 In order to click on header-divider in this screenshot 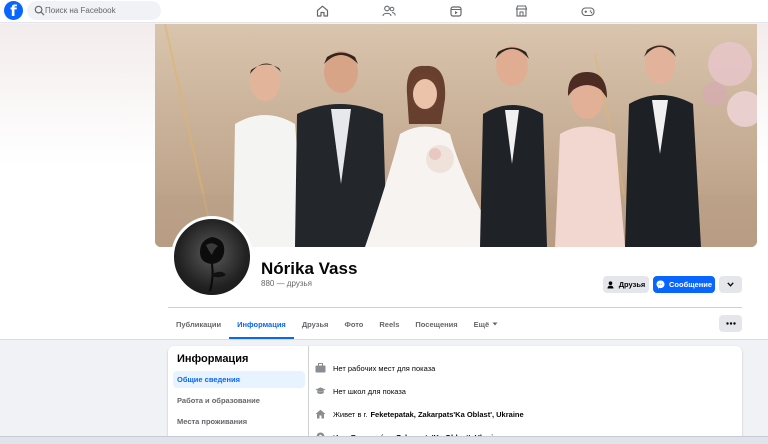, I will do `click(455, 307)`.